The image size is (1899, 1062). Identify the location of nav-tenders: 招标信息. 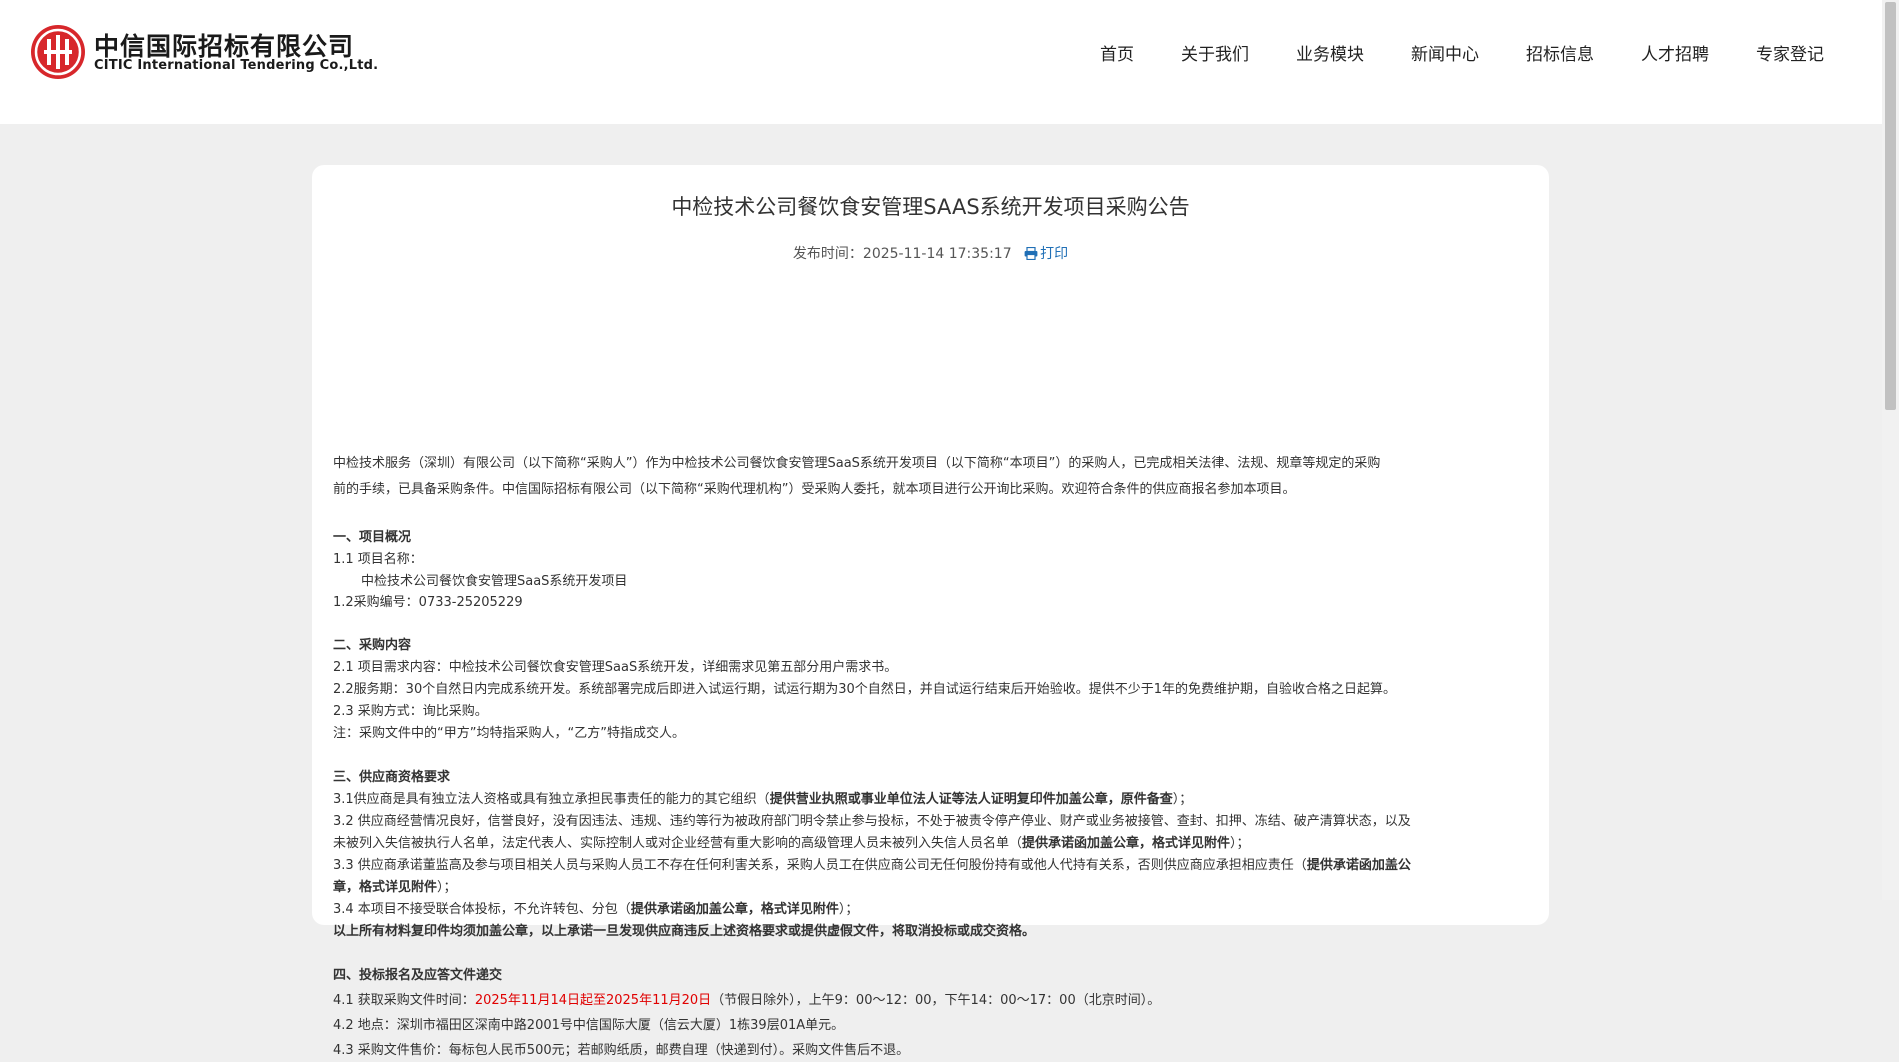
(1560, 55).